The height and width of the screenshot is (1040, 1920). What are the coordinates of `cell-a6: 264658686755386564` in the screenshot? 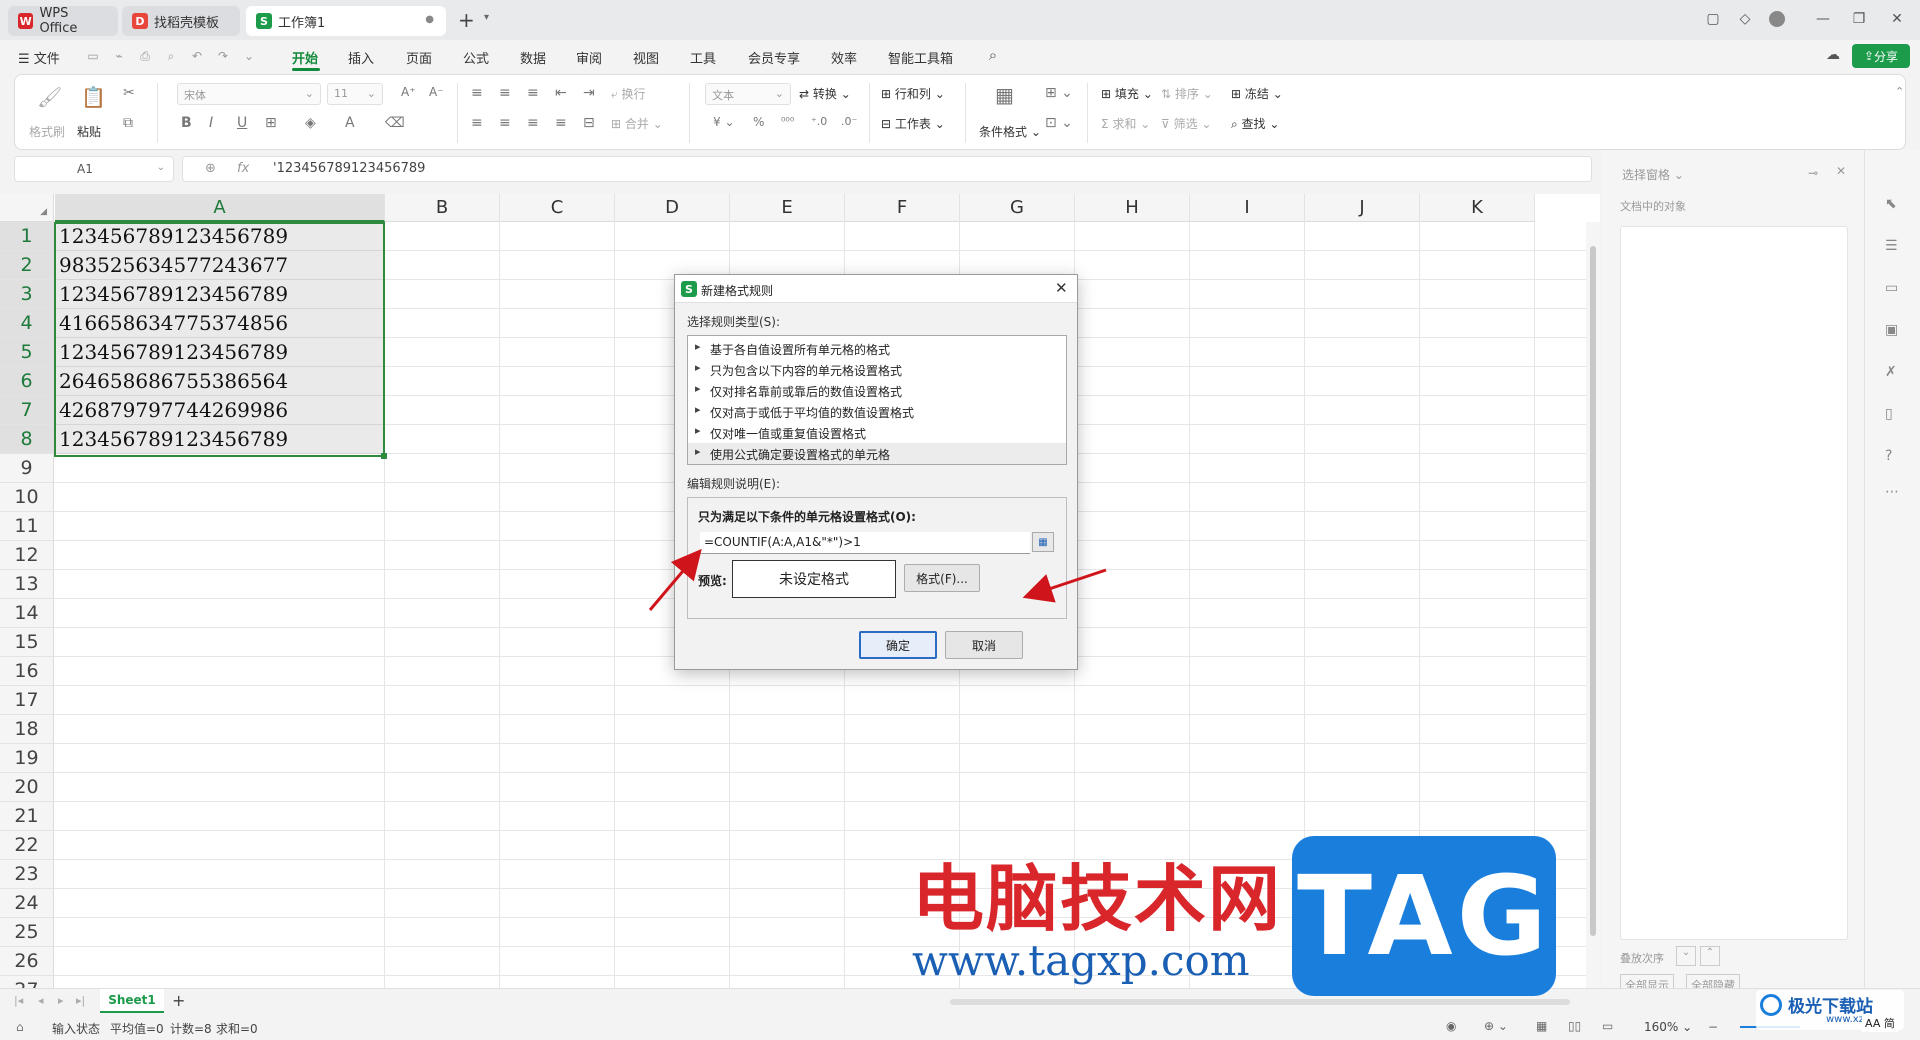 It's located at (219, 381).